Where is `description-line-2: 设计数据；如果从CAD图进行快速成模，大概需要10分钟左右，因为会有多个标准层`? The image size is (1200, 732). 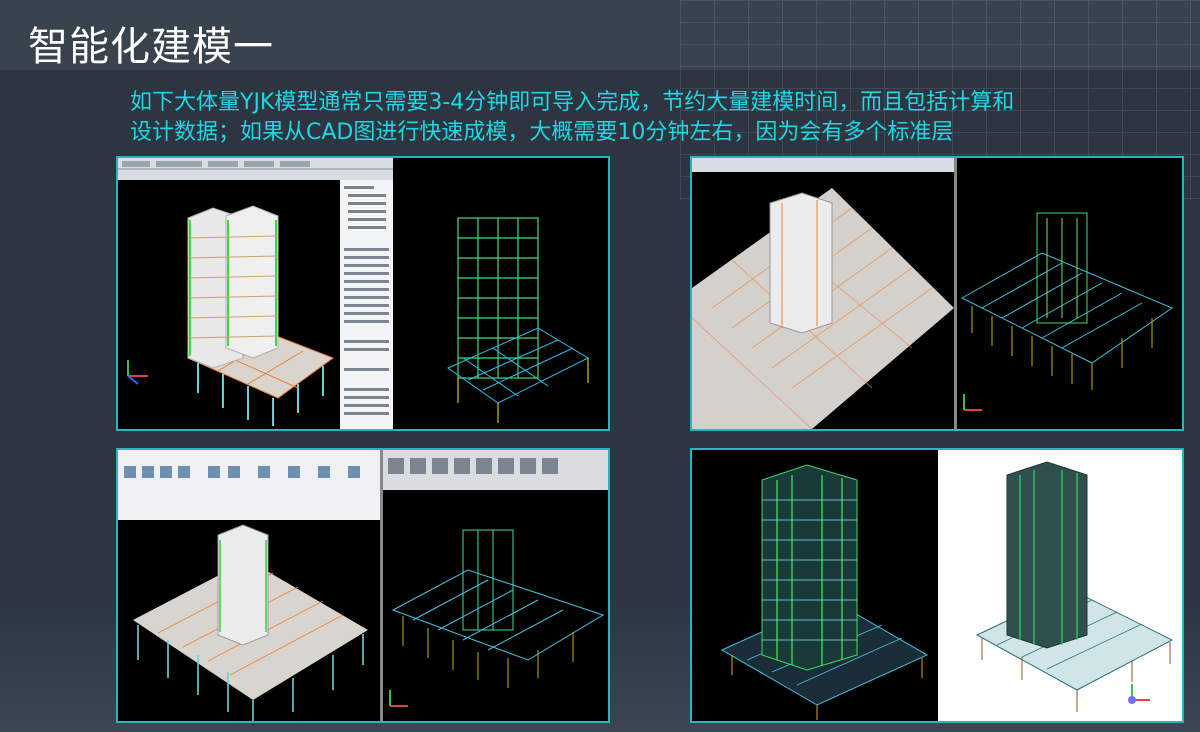 description-line-2: 设计数据；如果从CAD图进行快速成模，大概需要10分钟左右，因为会有多个标准层 is located at coordinates (542, 132).